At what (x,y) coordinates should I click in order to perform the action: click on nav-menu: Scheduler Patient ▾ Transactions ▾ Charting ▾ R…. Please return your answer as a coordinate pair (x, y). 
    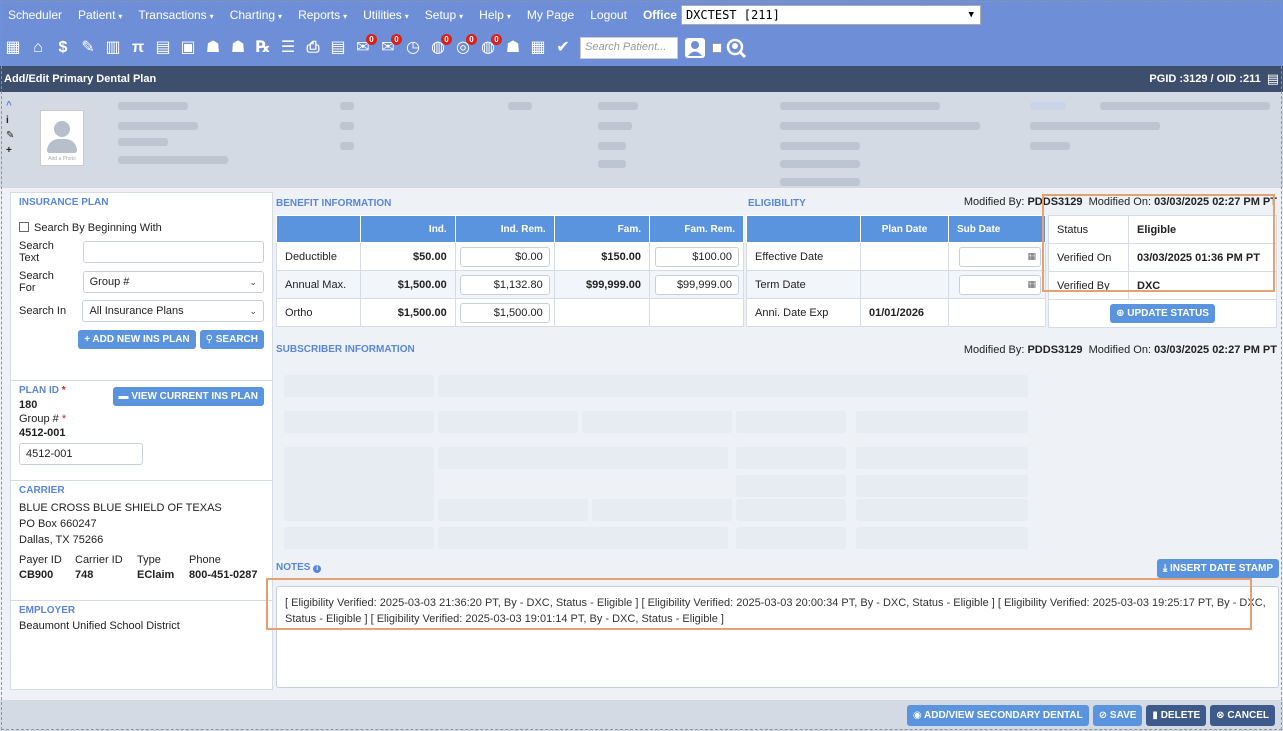
    Looking at the image, I should click on (317, 15).